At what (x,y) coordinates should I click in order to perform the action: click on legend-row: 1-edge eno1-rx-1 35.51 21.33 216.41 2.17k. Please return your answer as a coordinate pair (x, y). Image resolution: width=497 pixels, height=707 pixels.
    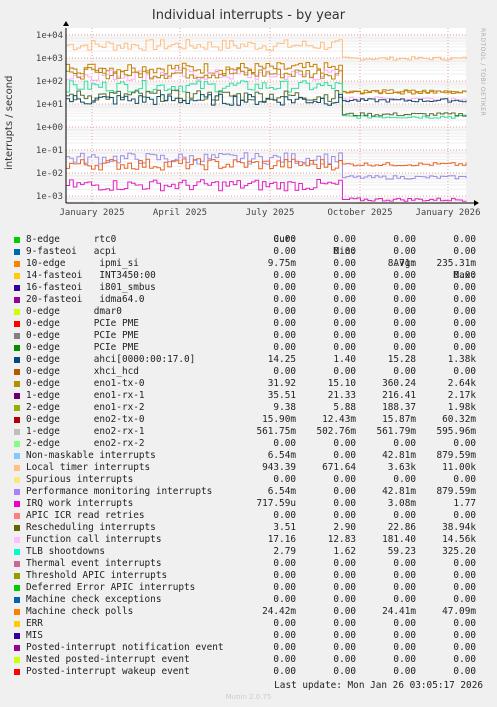
    Looking at the image, I should click on (252, 396).